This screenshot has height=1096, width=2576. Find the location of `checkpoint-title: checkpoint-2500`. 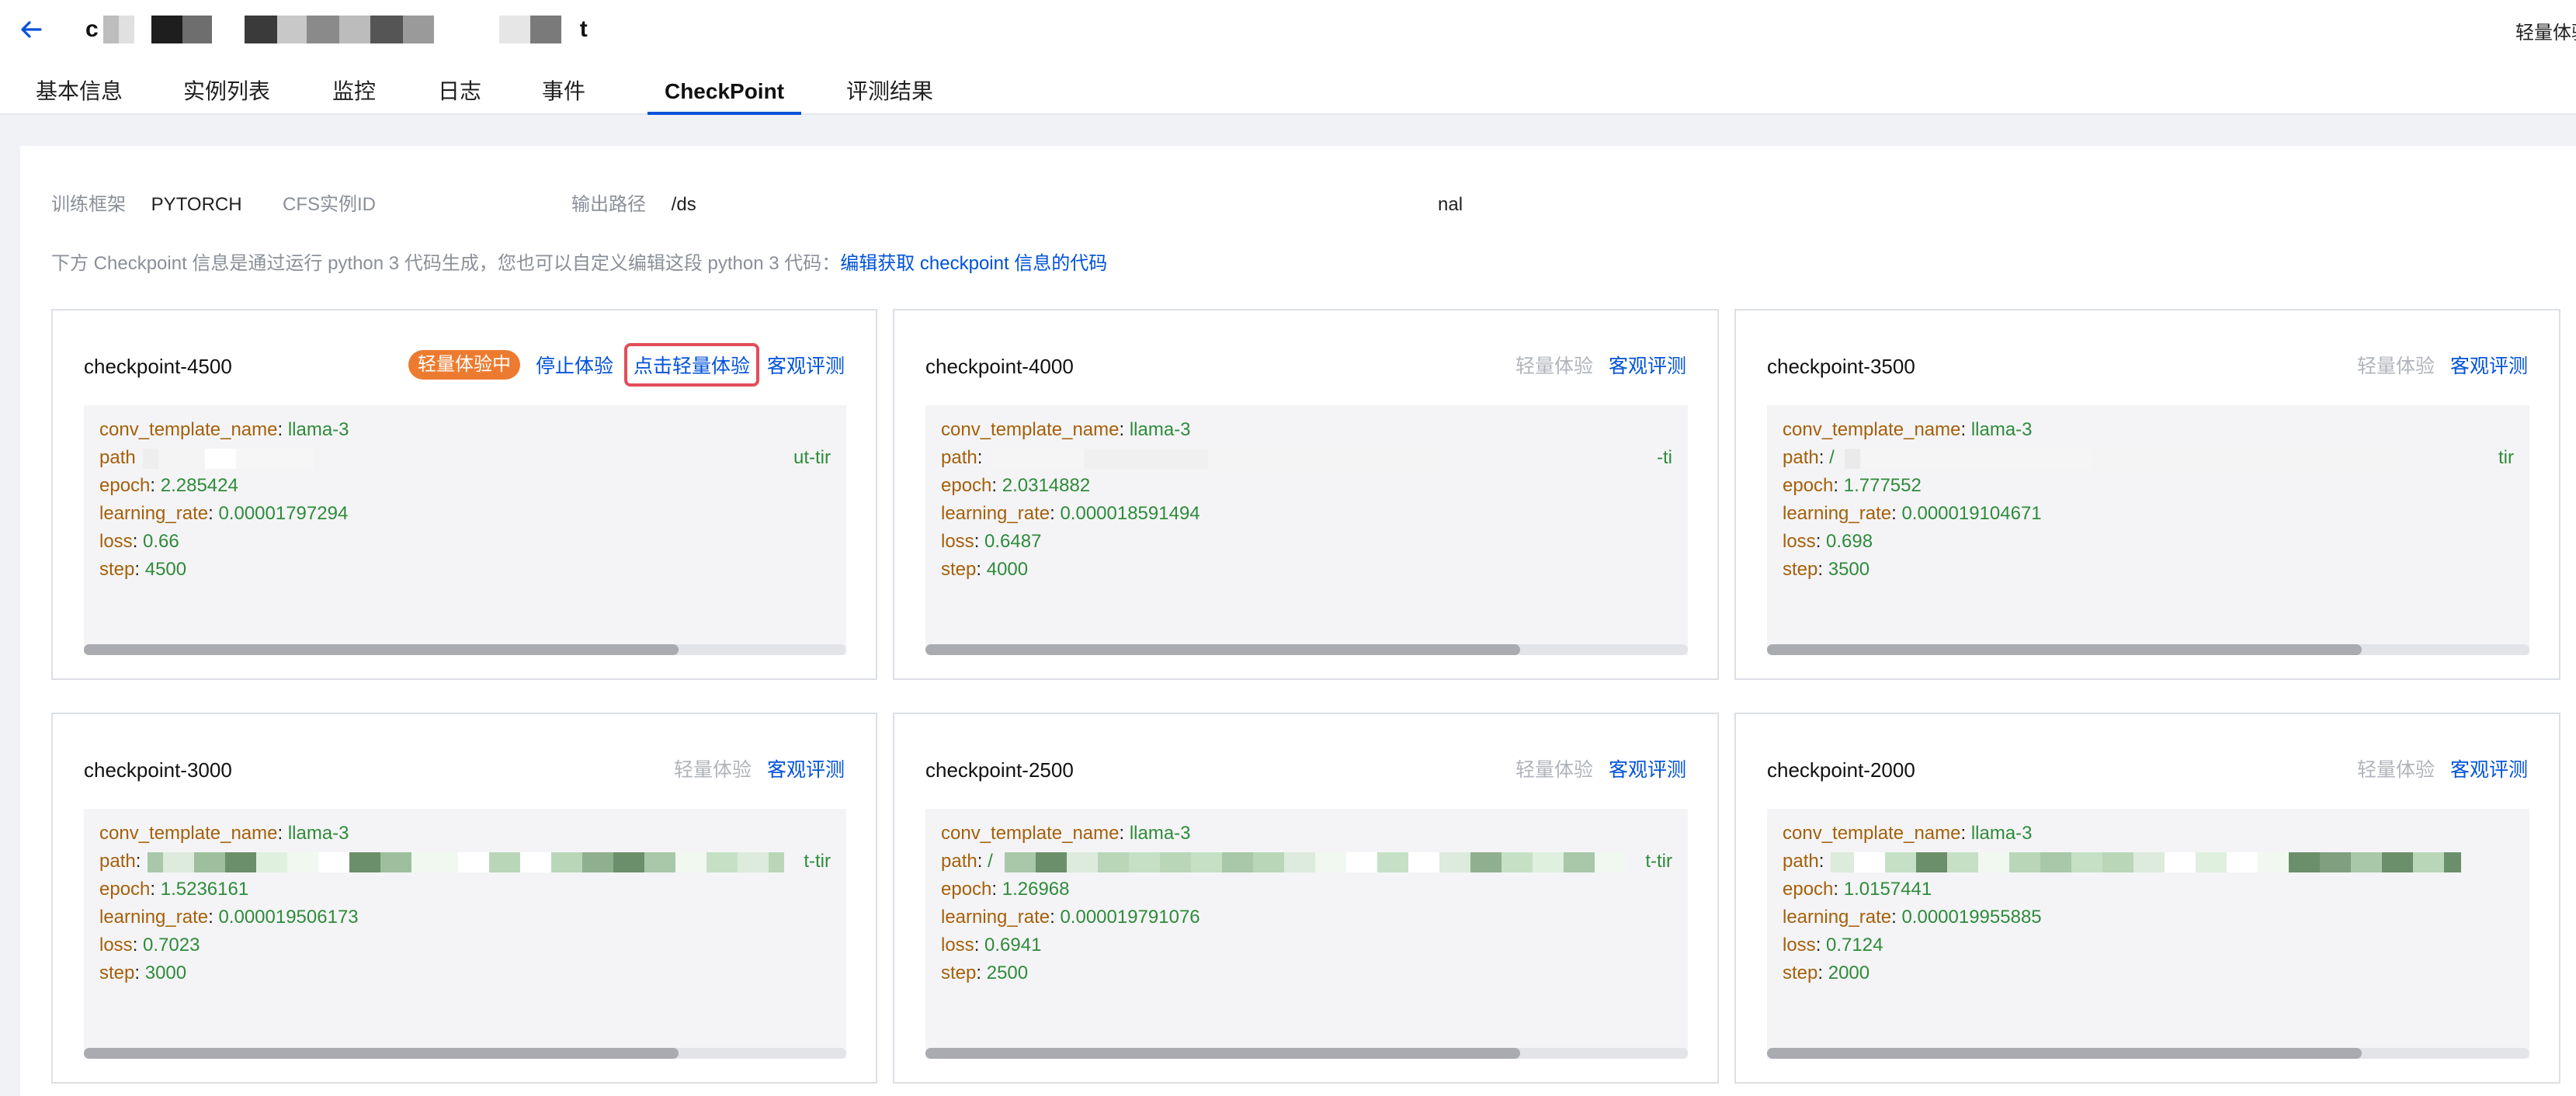

checkpoint-title: checkpoint-2500 is located at coordinates (999, 770).